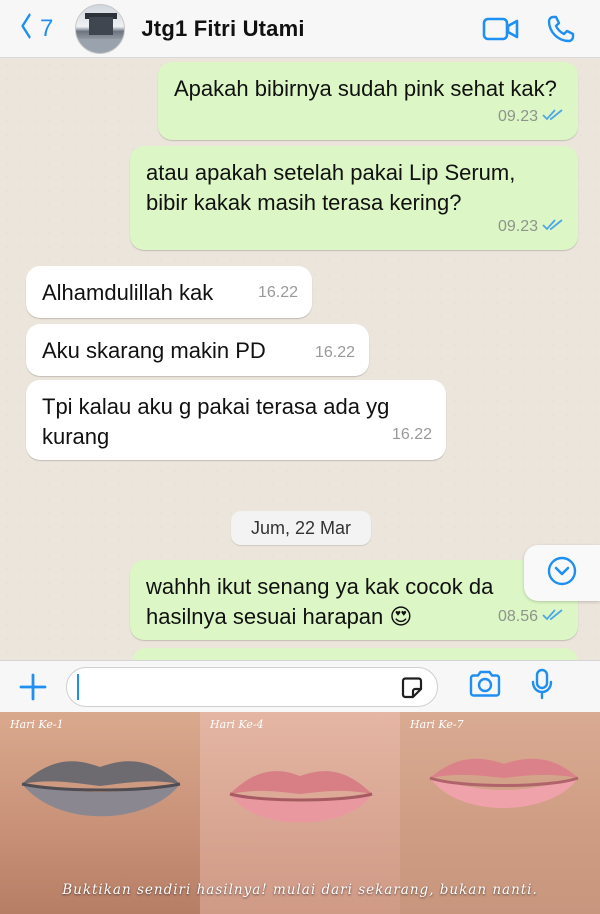  What do you see at coordinates (37, 724) in the screenshot?
I see `photo-label: Hari Ke-1` at bounding box center [37, 724].